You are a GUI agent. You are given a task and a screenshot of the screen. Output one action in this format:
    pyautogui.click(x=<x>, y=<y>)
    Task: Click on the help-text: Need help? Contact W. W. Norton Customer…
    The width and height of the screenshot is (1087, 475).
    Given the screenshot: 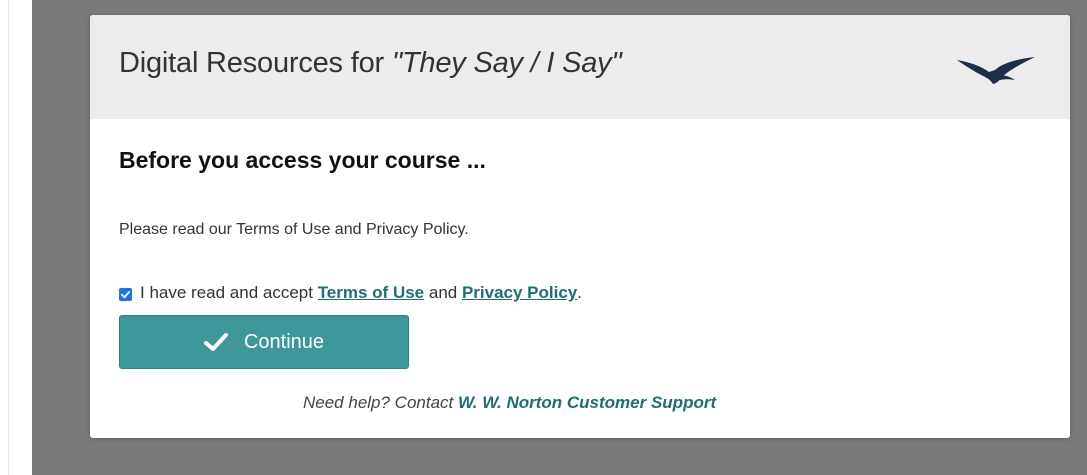 What is the action you would take?
    pyautogui.click(x=509, y=403)
    